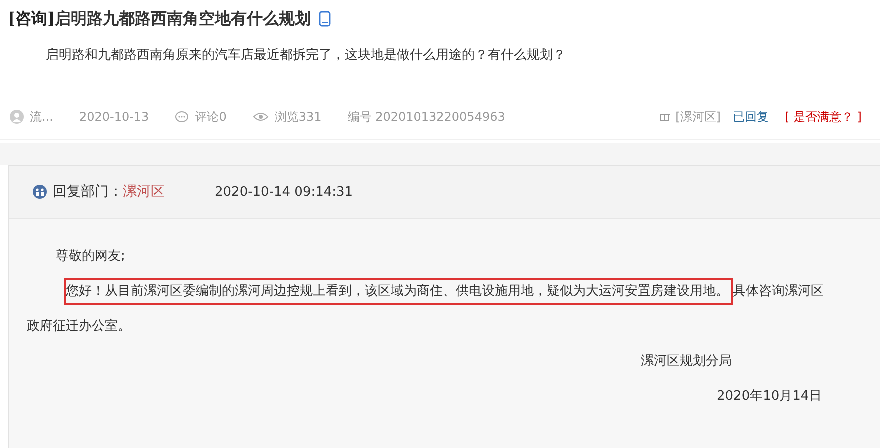 The height and width of the screenshot is (448, 880). What do you see at coordinates (144, 192) in the screenshot?
I see `department-name: 漯河区` at bounding box center [144, 192].